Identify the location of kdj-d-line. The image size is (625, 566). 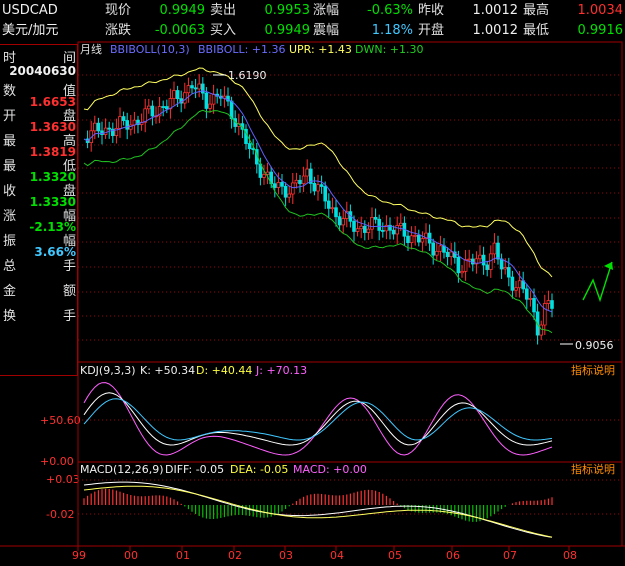
(318, 419).